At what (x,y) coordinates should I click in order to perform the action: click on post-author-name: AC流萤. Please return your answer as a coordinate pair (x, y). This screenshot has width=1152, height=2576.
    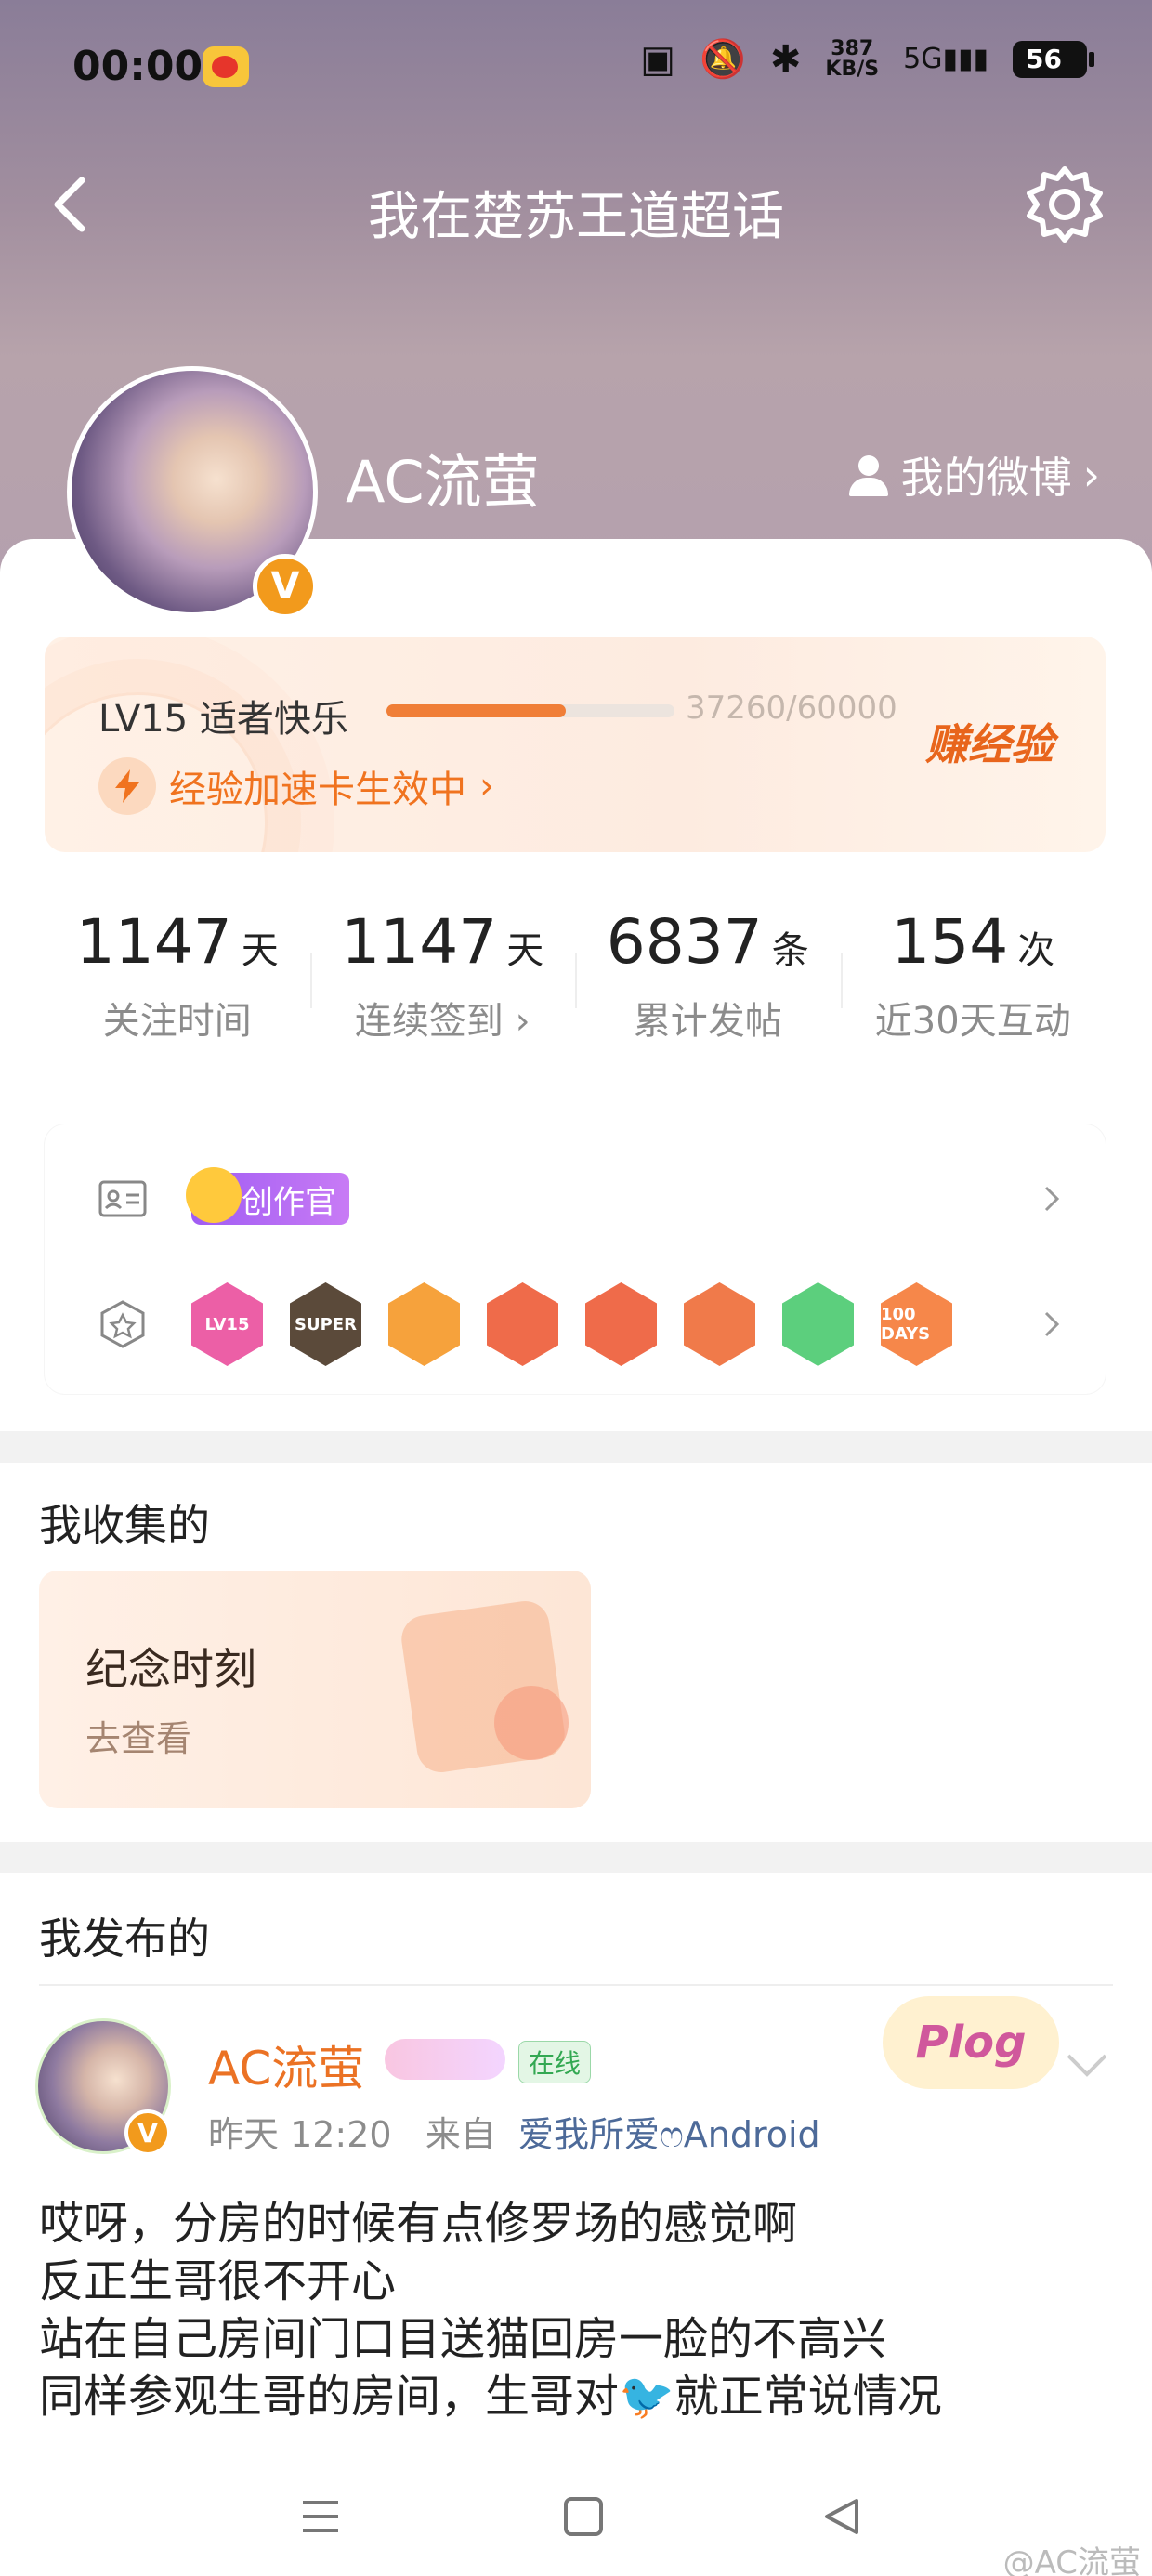
    Looking at the image, I should click on (286, 2064).